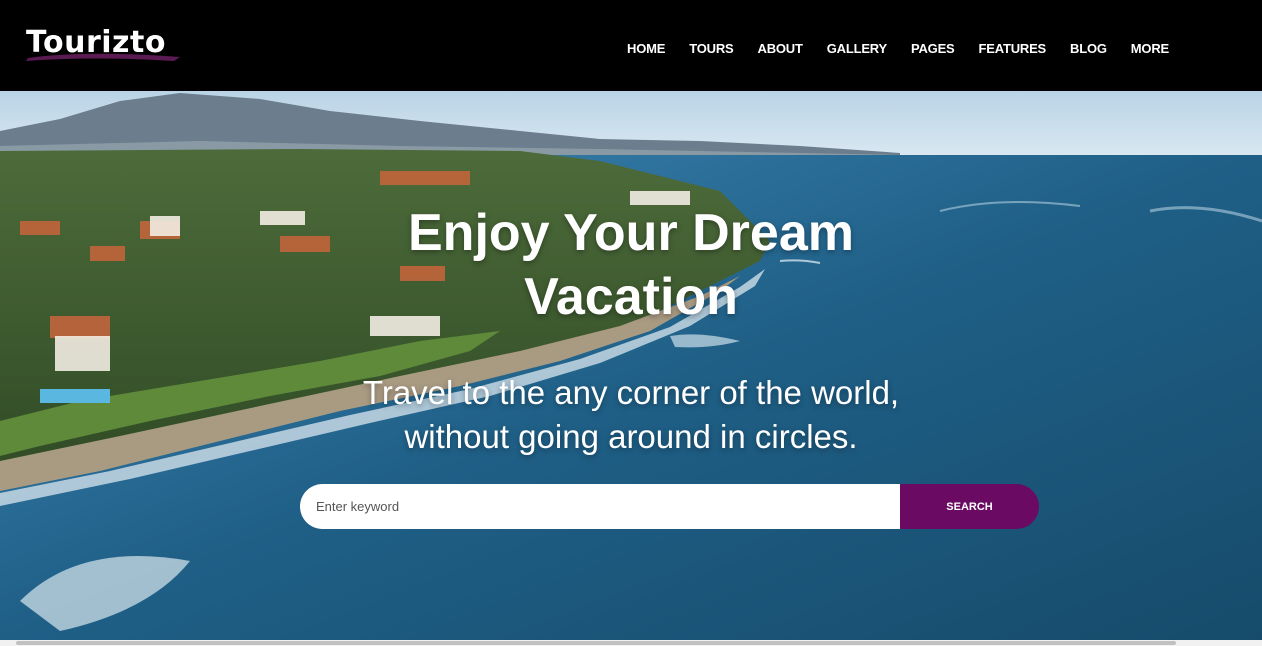 This screenshot has height=646, width=1262. What do you see at coordinates (646, 48) in the screenshot?
I see `nav-item-home: HOME` at bounding box center [646, 48].